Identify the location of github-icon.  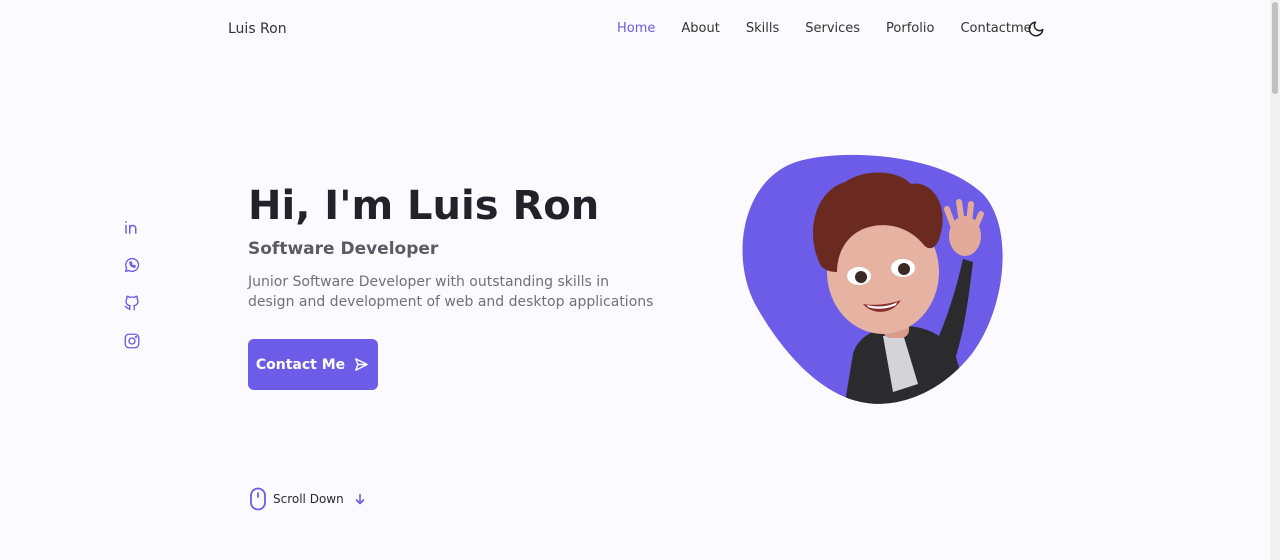
(131, 303).